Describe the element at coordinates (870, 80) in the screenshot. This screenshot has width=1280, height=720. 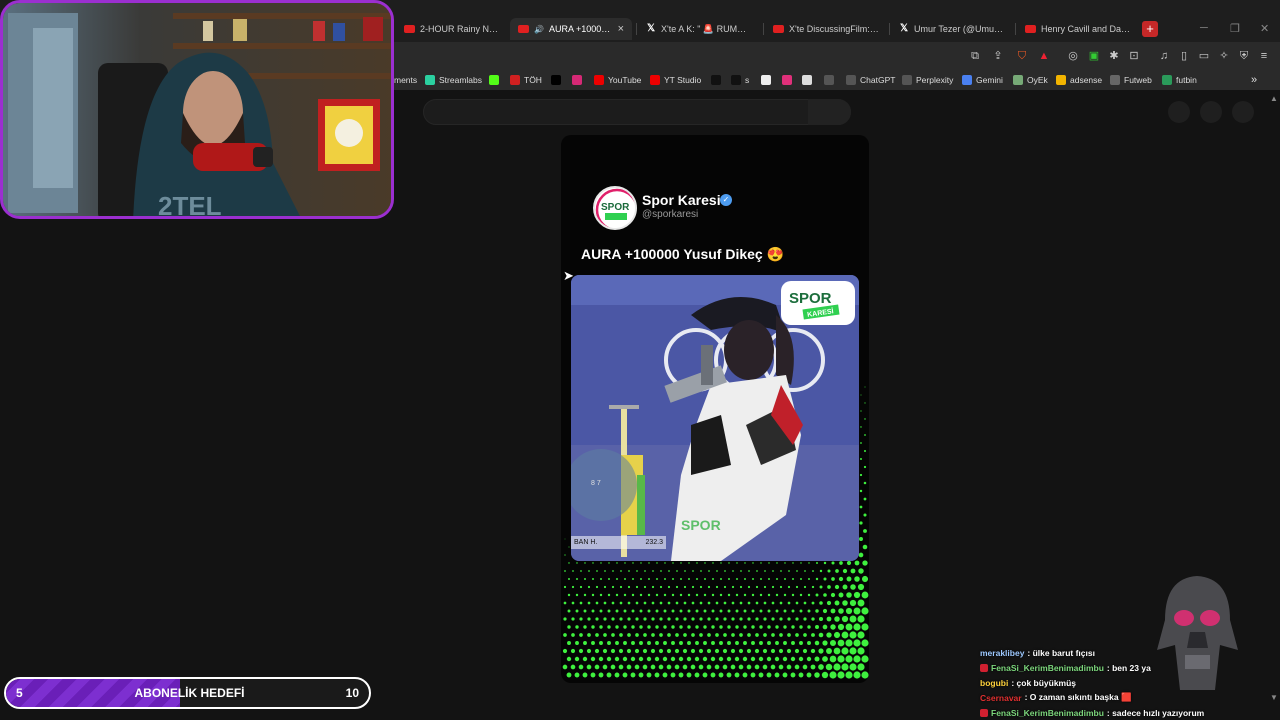
I see `bookmark-chatgpt: ChatGPT` at that location.